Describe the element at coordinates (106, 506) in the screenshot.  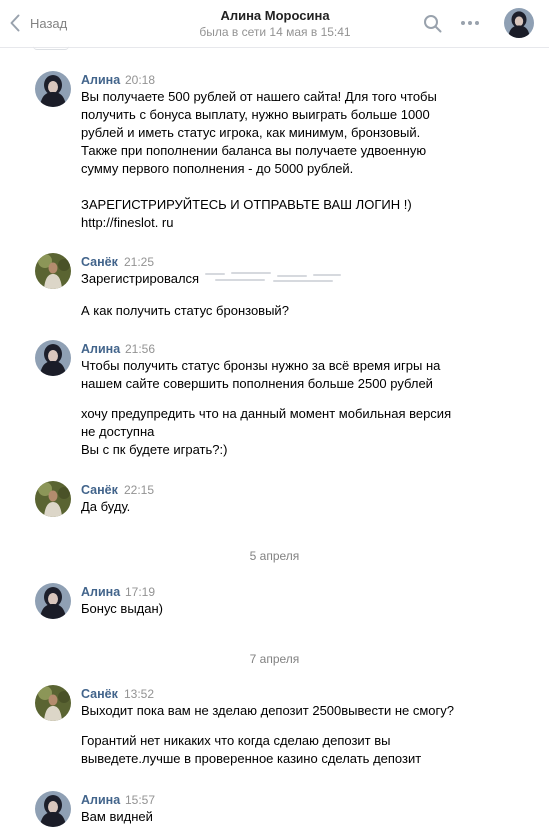
I see `message-text-line: Да буду.` at that location.